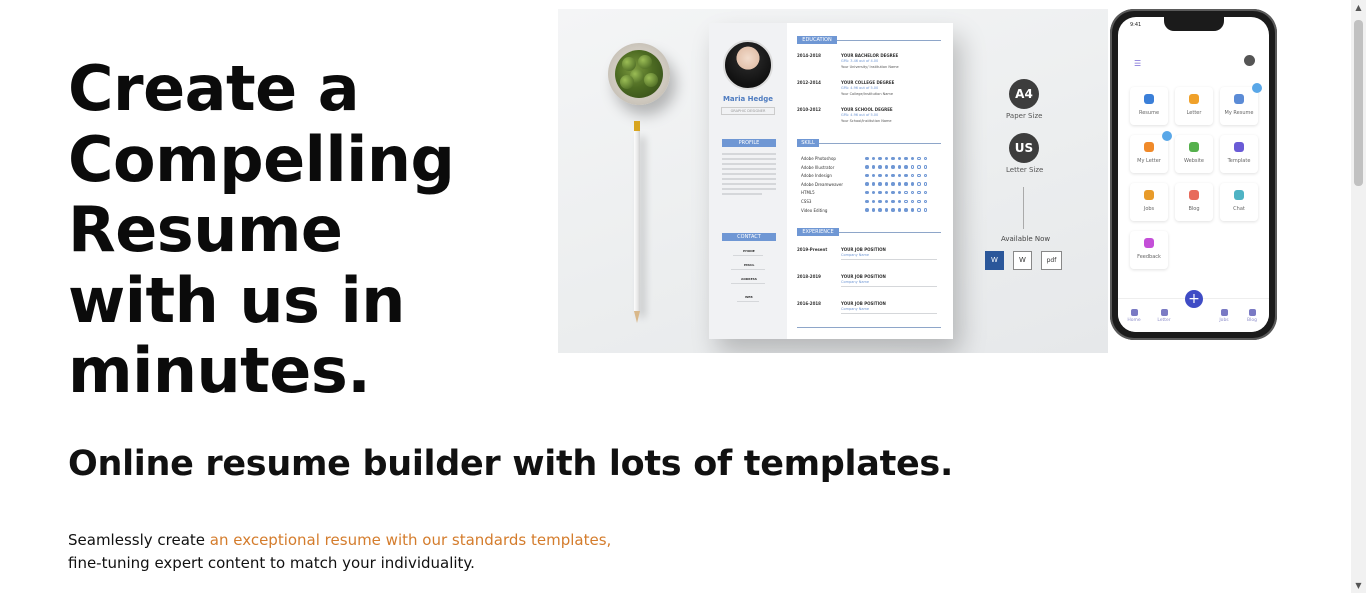  What do you see at coordinates (139, 540) in the screenshot?
I see `description-text: Seamlessly create` at bounding box center [139, 540].